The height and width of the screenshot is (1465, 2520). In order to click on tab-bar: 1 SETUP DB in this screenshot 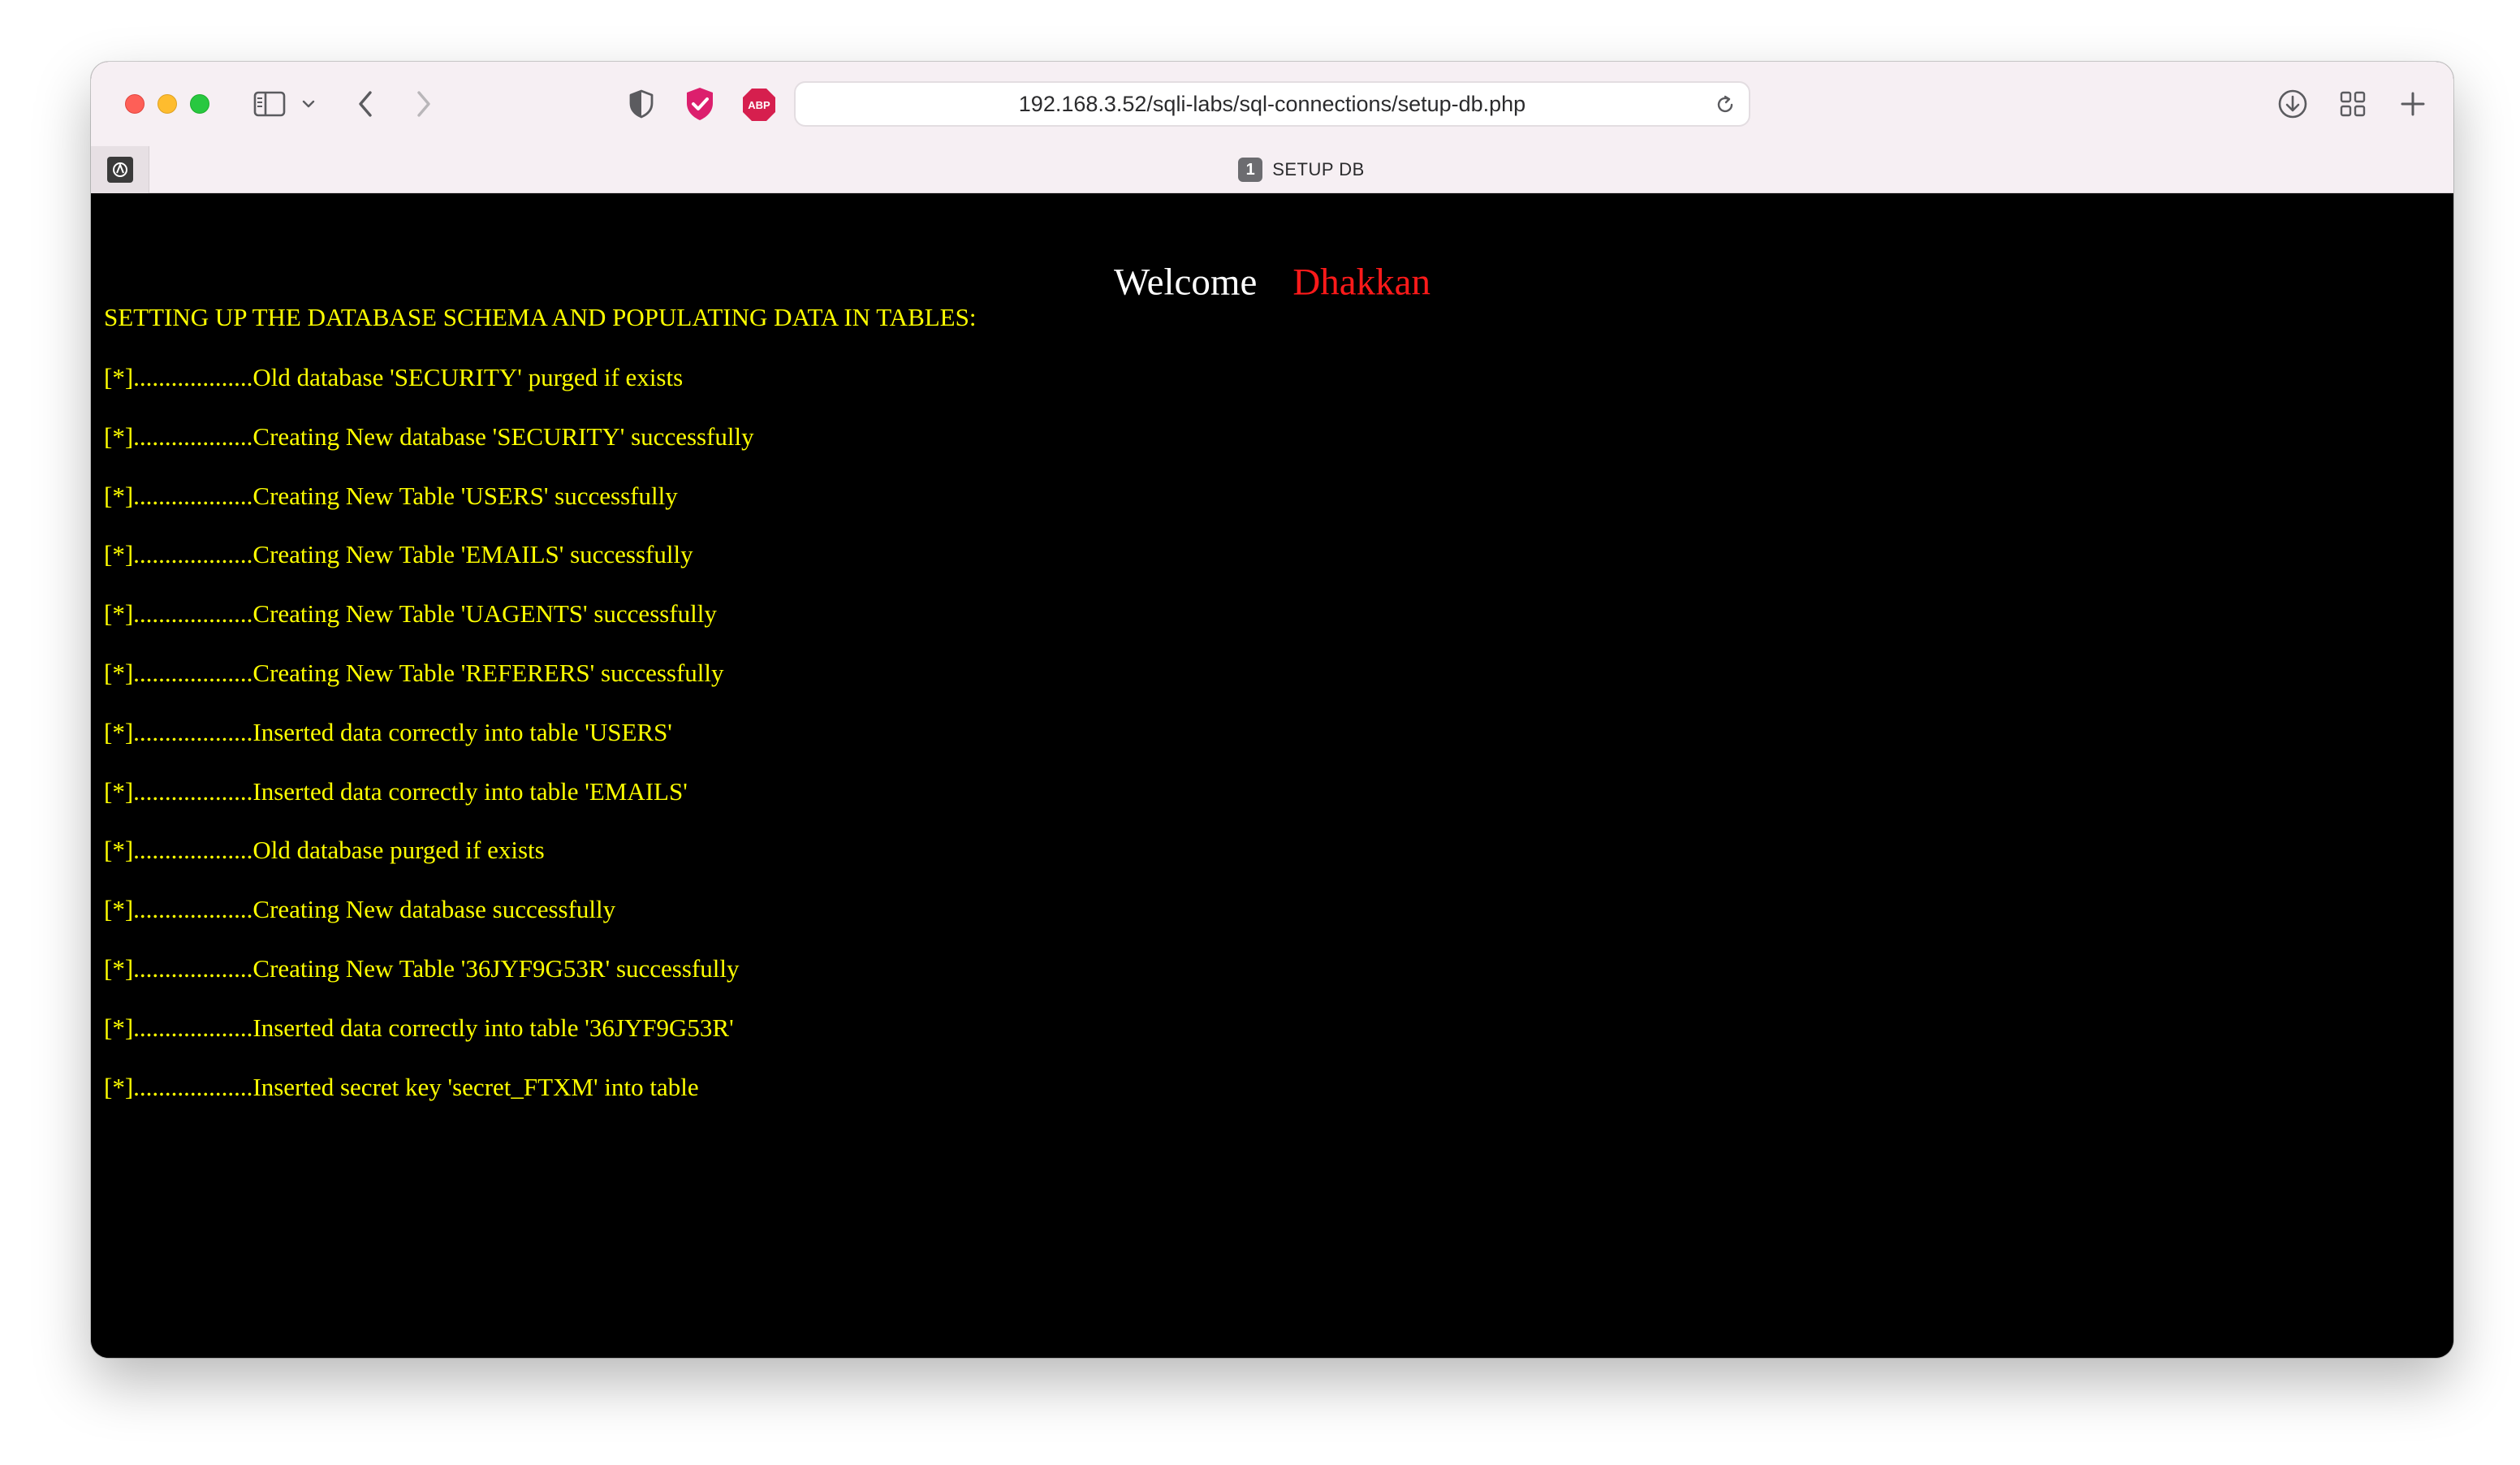, I will do `click(1272, 169)`.